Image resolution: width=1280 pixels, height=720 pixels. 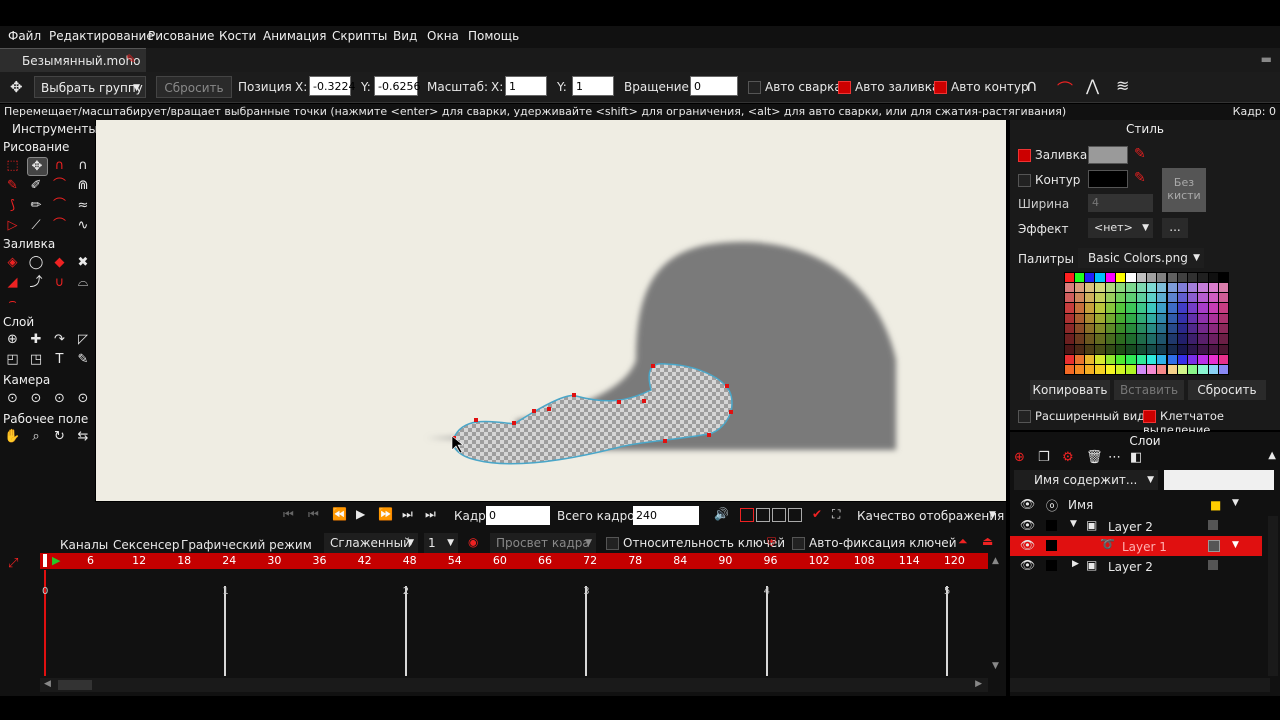 I want to click on view-single-icon, so click(x=747, y=515).